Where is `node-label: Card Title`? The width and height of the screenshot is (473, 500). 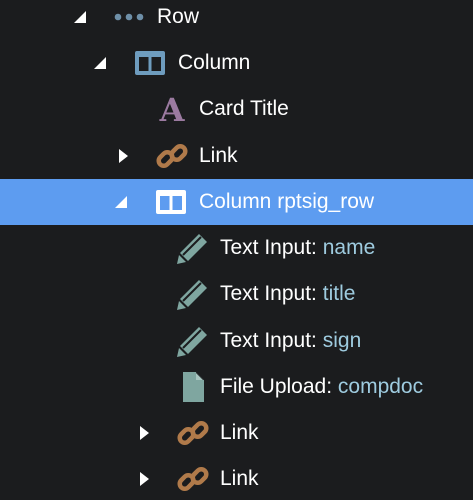
node-label: Card Title is located at coordinates (244, 108).